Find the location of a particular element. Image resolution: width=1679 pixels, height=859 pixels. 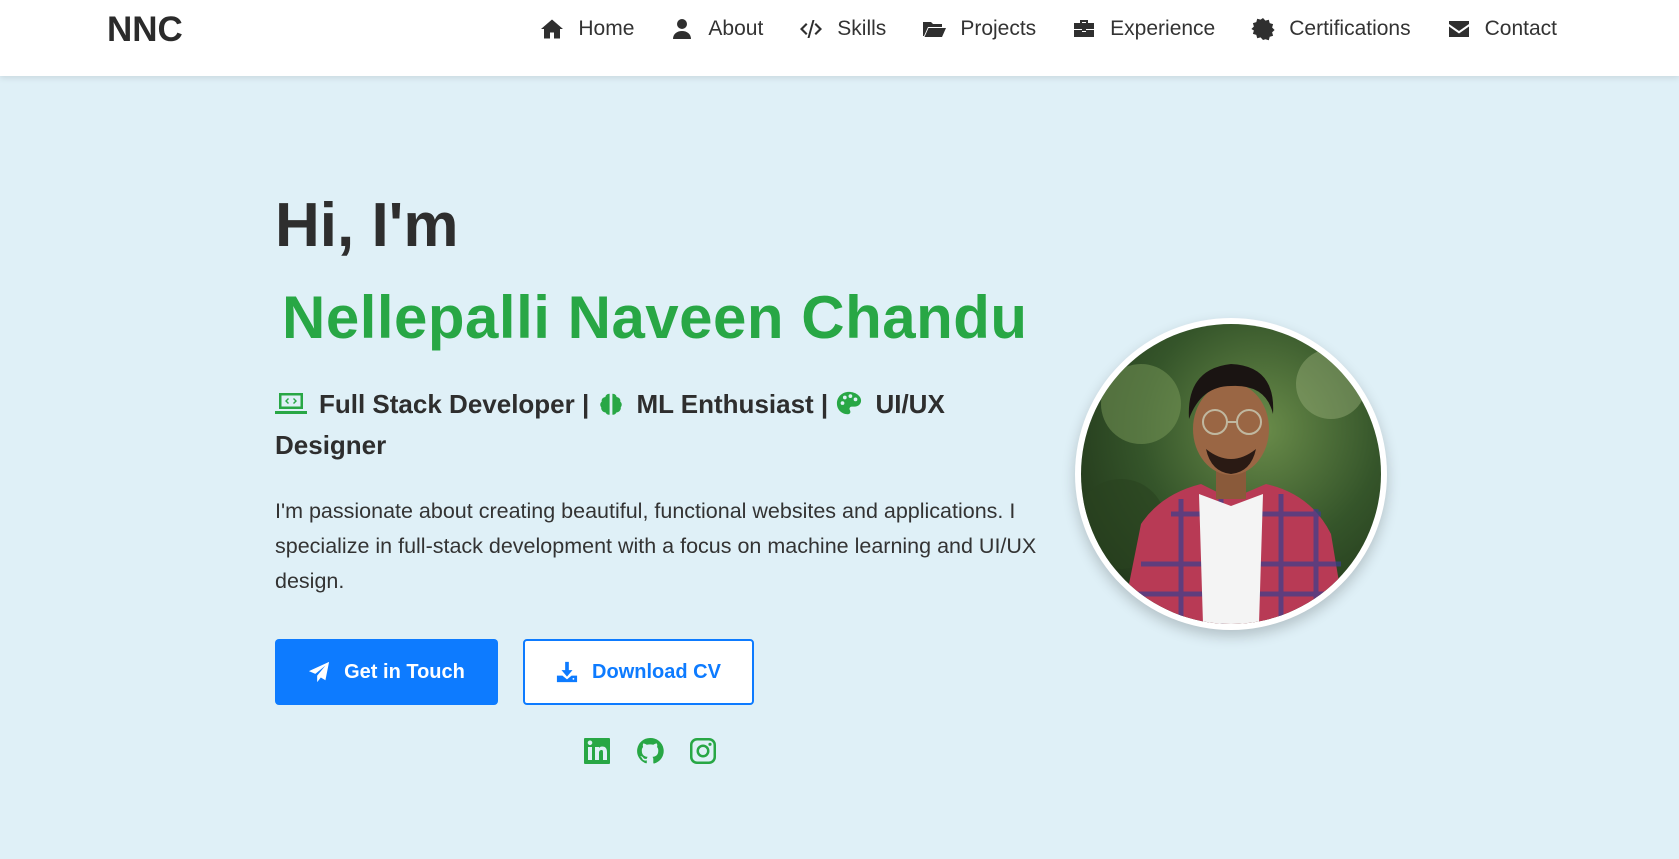

brand-logo: NNC is located at coordinates (145, 30).